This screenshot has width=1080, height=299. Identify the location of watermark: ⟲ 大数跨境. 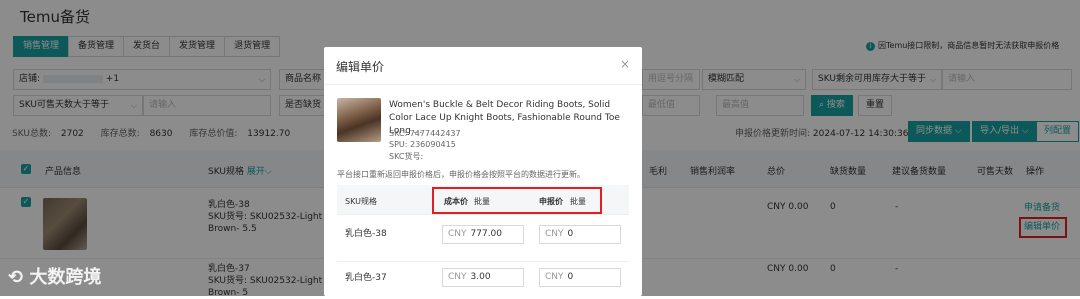
(54, 276).